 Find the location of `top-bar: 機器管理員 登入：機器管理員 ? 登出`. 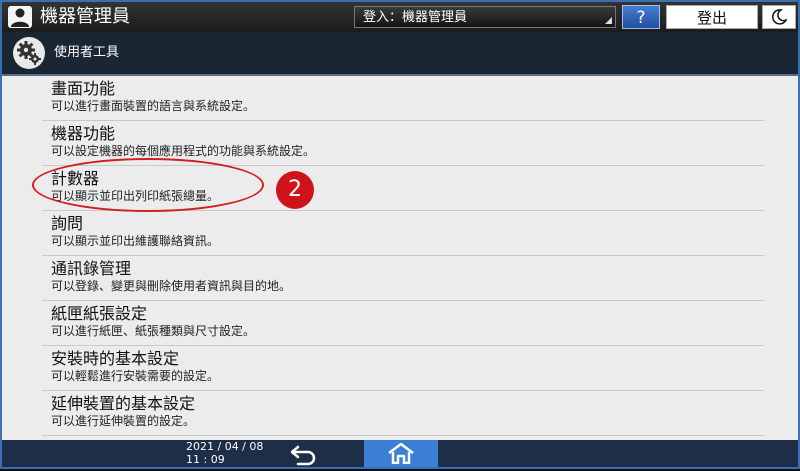

top-bar: 機器管理員 登入：機器管理員 ? 登出 is located at coordinates (400, 17).